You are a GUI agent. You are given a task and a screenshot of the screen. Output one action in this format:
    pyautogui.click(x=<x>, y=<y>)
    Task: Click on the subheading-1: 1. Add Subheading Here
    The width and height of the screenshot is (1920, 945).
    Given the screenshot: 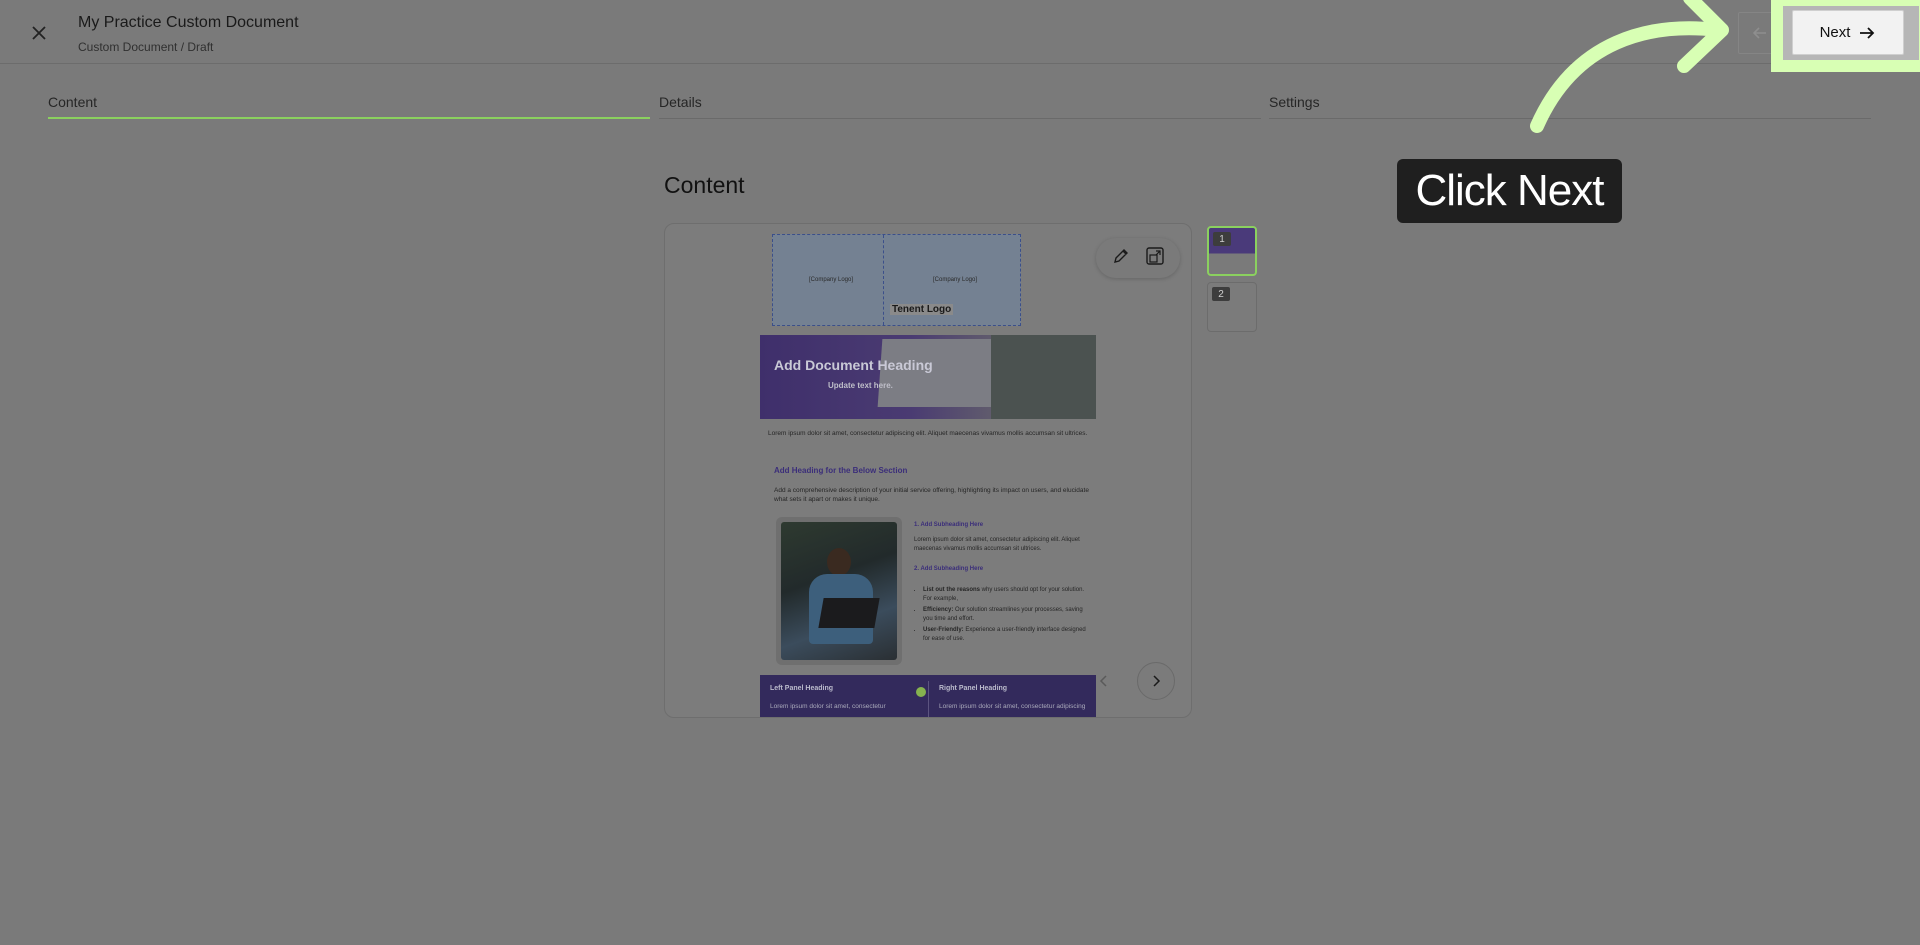 What is the action you would take?
    pyautogui.click(x=949, y=525)
    